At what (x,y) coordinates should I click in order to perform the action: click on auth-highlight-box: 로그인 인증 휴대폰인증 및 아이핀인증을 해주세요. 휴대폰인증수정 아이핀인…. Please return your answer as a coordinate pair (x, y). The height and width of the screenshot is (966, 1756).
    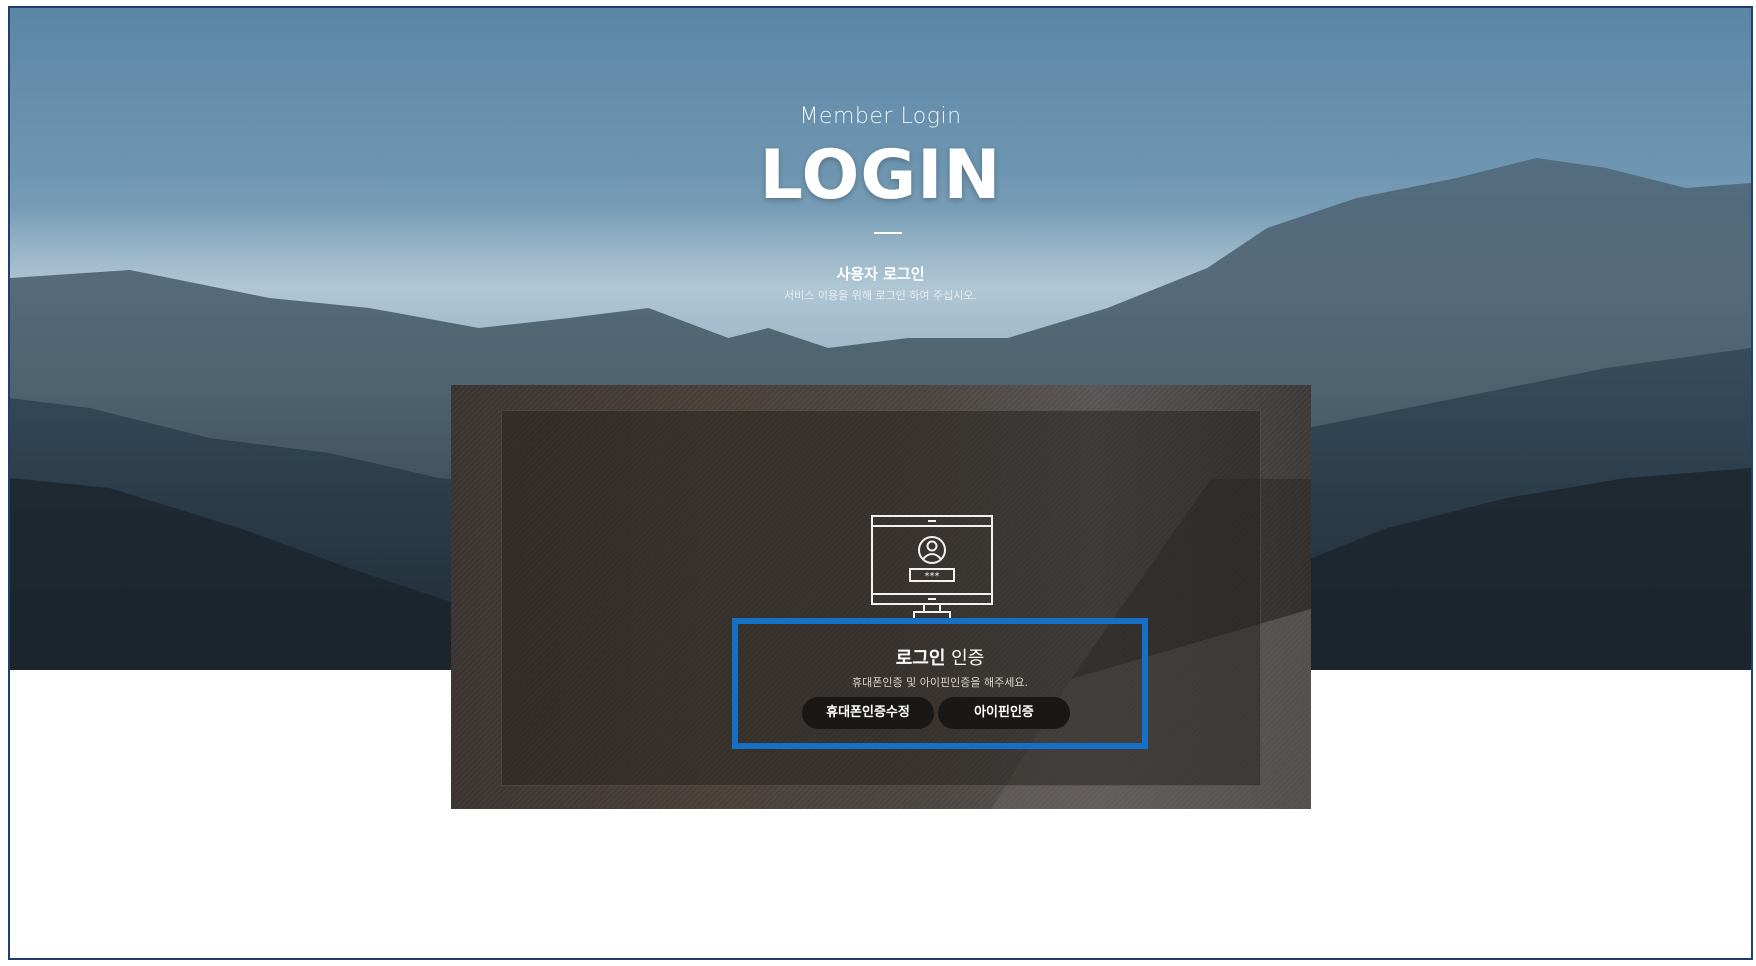
    Looking at the image, I should click on (940, 683).